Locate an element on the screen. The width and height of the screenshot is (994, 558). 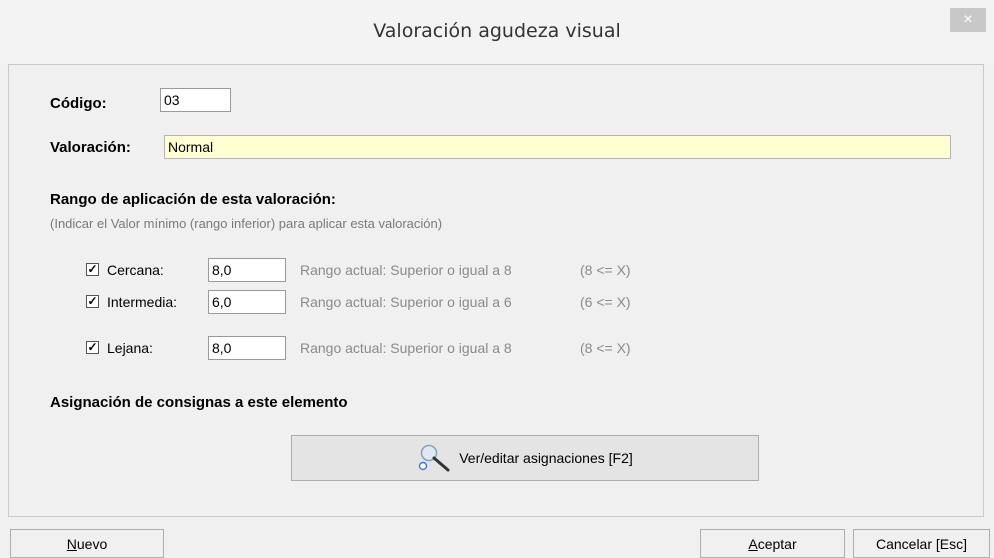
intermedia-label: Intermedia: is located at coordinates (142, 302).